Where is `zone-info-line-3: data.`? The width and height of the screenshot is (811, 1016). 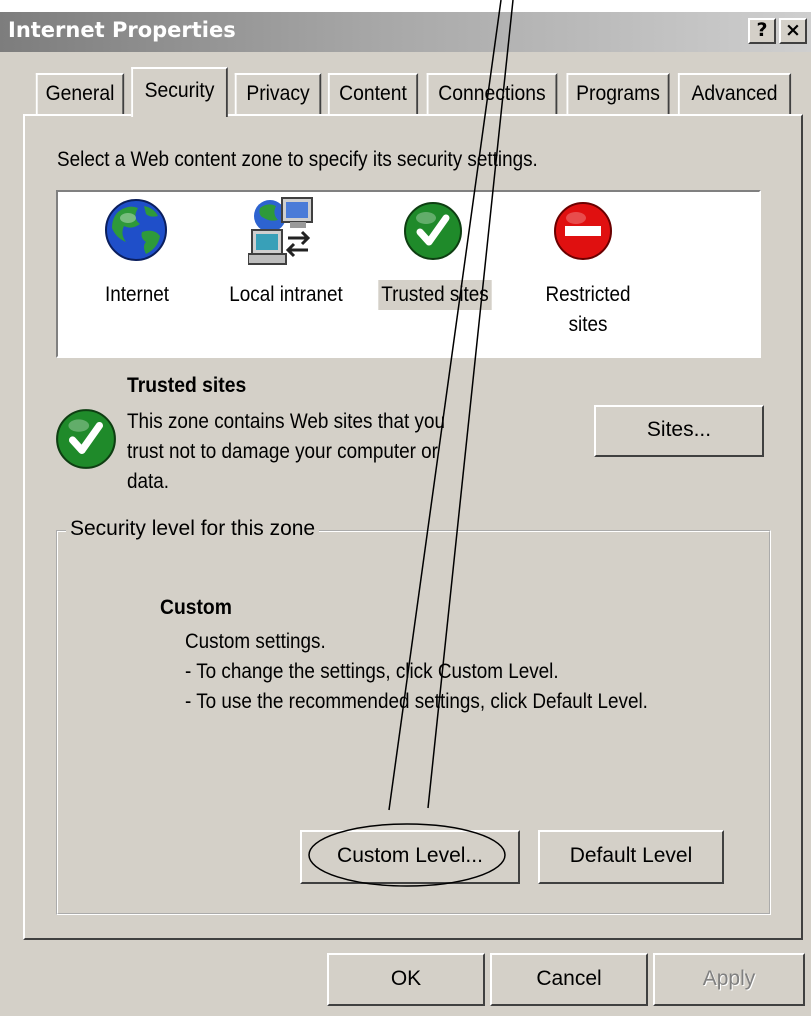
zone-info-line-3: data. is located at coordinates (148, 481).